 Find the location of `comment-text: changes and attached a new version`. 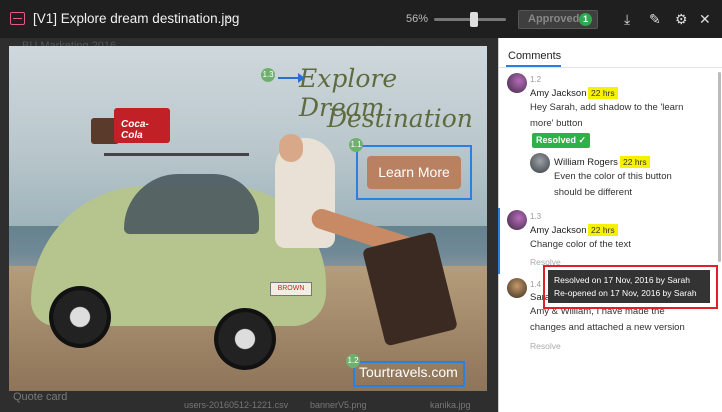

comment-text: changes and attached a new version is located at coordinates (607, 327).